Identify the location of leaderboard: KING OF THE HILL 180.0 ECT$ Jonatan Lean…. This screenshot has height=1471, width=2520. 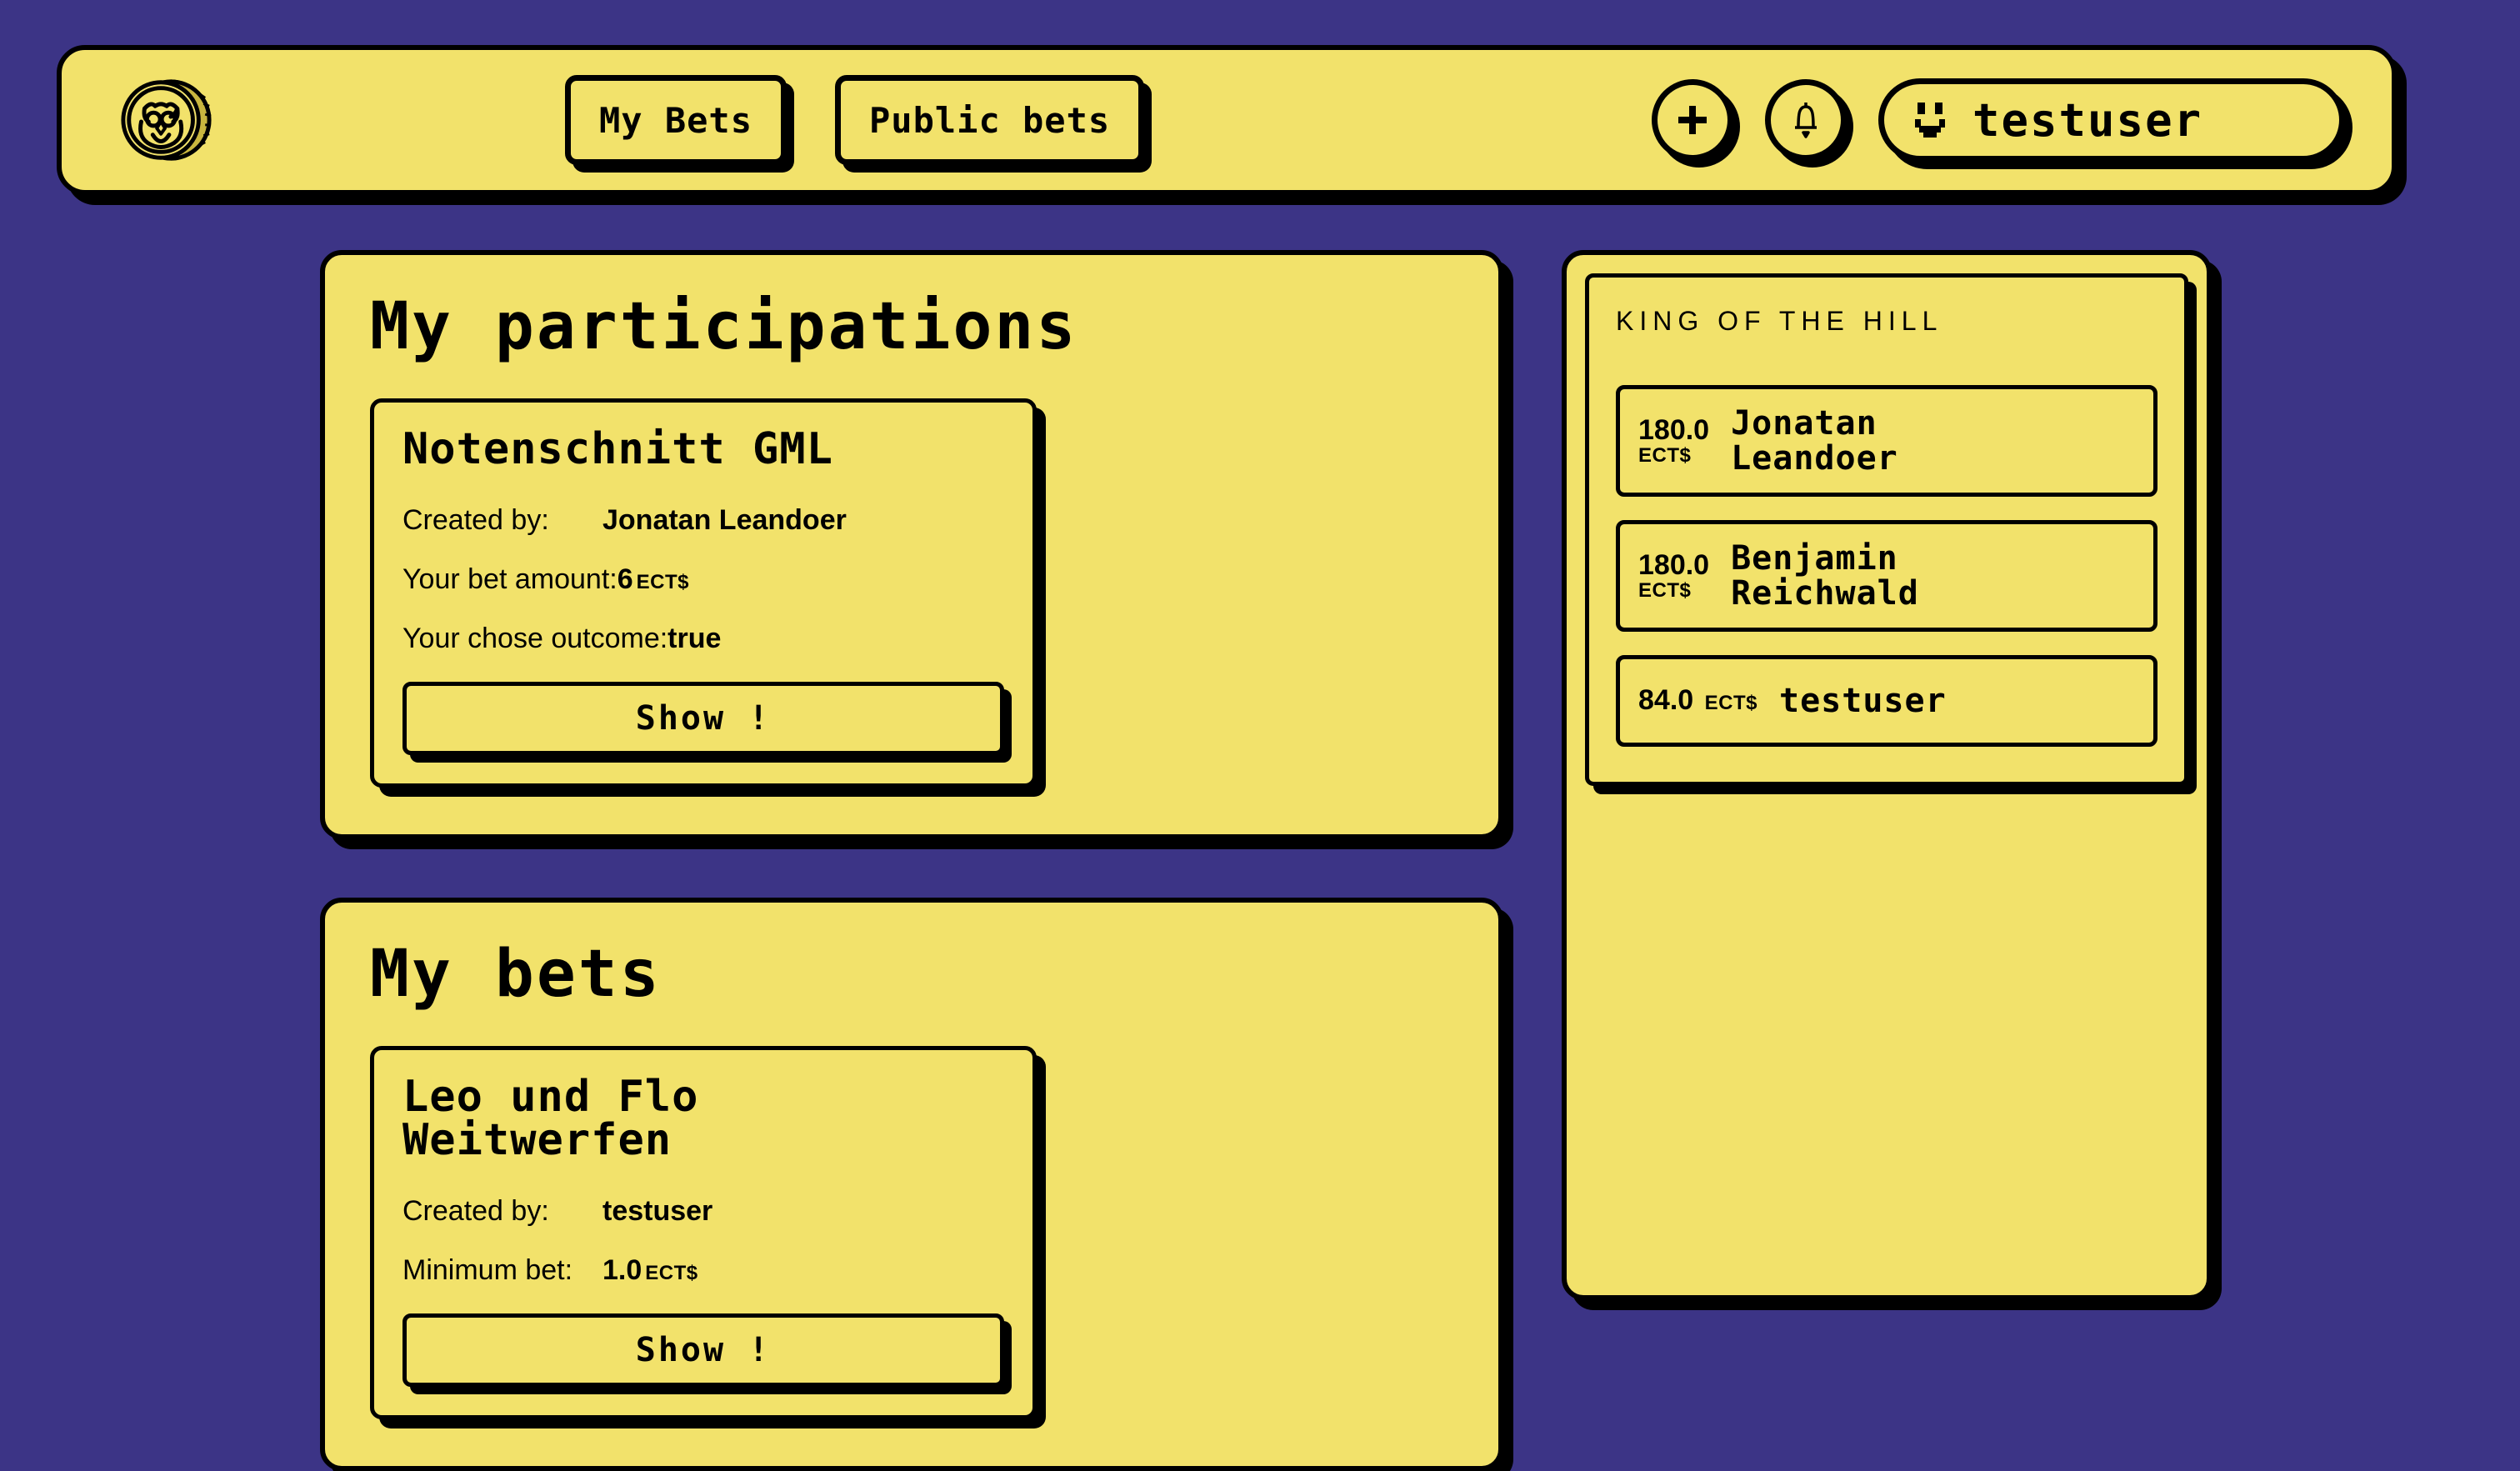
(1886, 529).